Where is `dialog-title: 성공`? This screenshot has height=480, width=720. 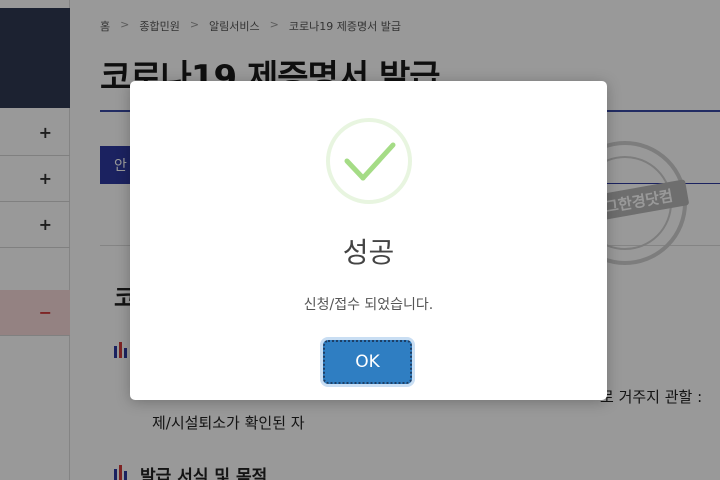
dialog-title: 성공 is located at coordinates (368, 252).